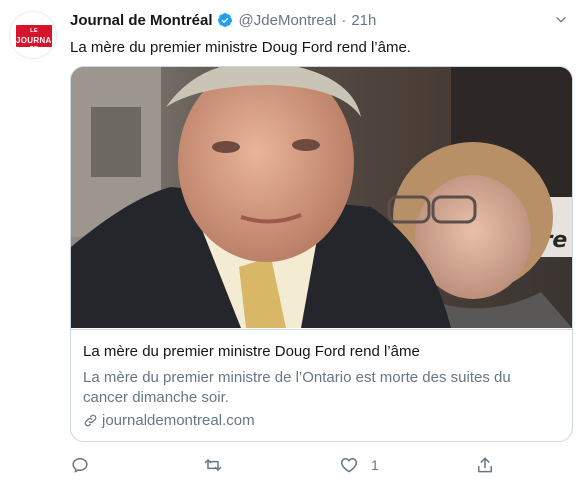 The width and height of the screenshot is (582, 485). I want to click on logo-line1: LE, so click(34, 31).